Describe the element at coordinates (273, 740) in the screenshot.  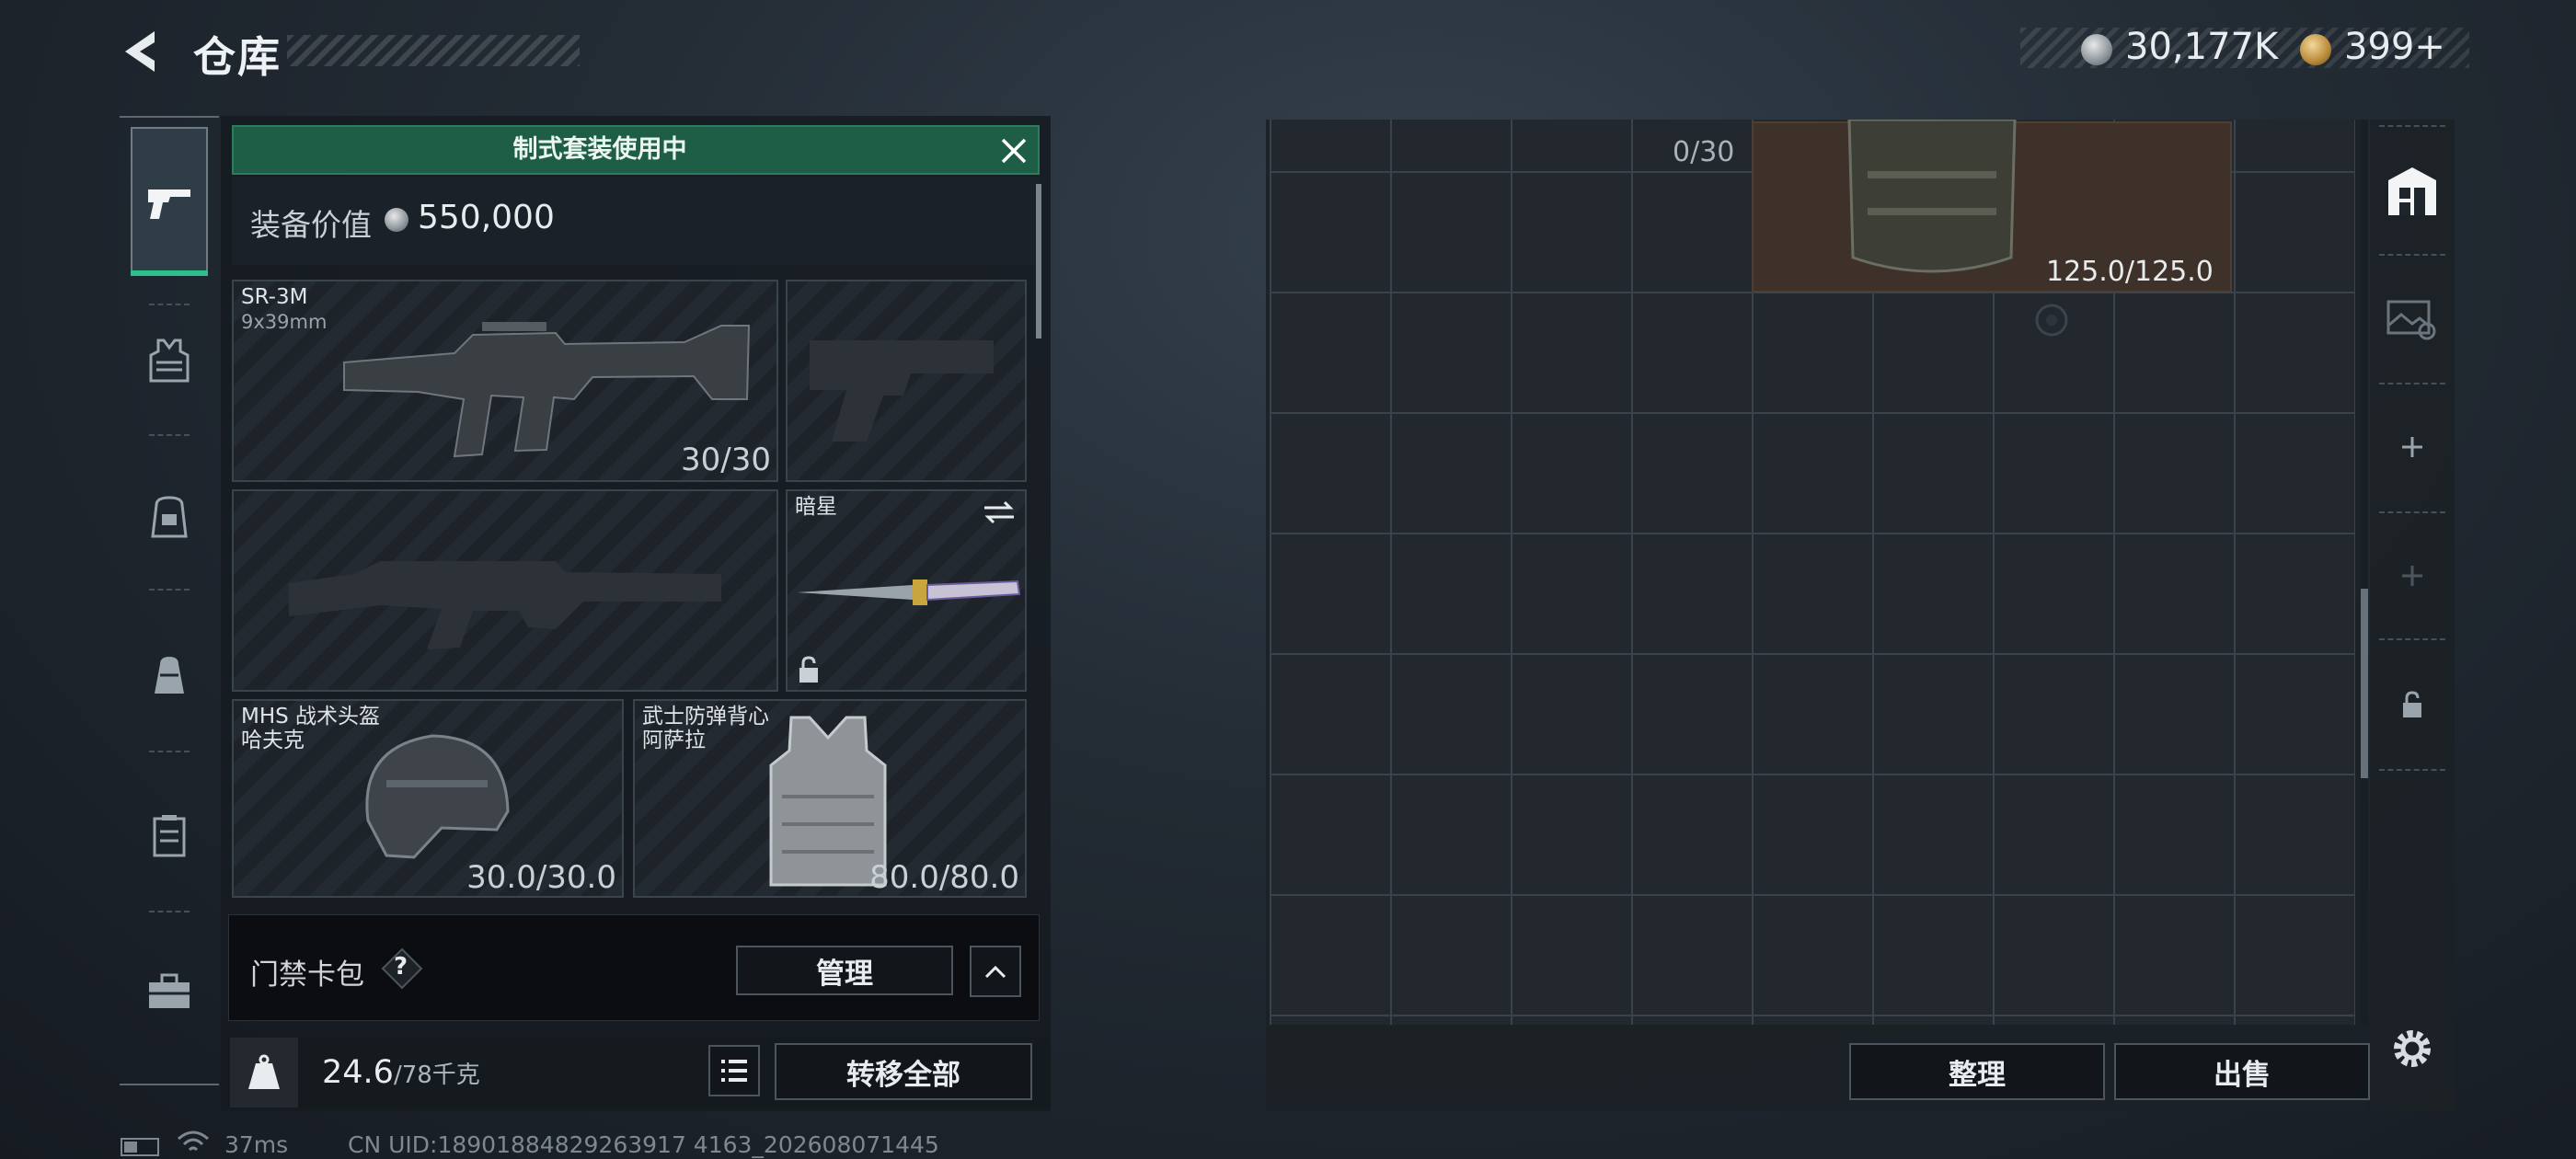
I see `helmet-variant: 哈夫克` at that location.